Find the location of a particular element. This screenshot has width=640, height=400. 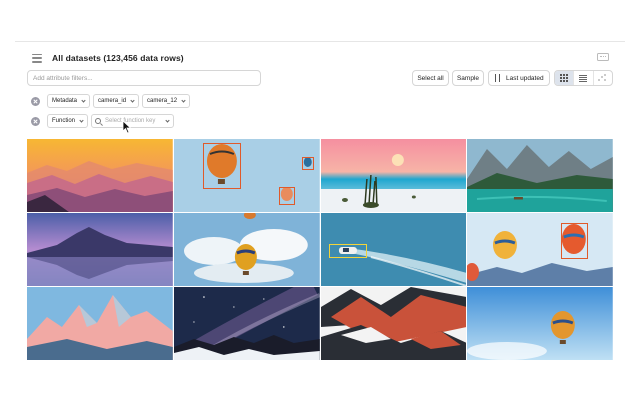

snowy-ridge-image is located at coordinates (393, 323).